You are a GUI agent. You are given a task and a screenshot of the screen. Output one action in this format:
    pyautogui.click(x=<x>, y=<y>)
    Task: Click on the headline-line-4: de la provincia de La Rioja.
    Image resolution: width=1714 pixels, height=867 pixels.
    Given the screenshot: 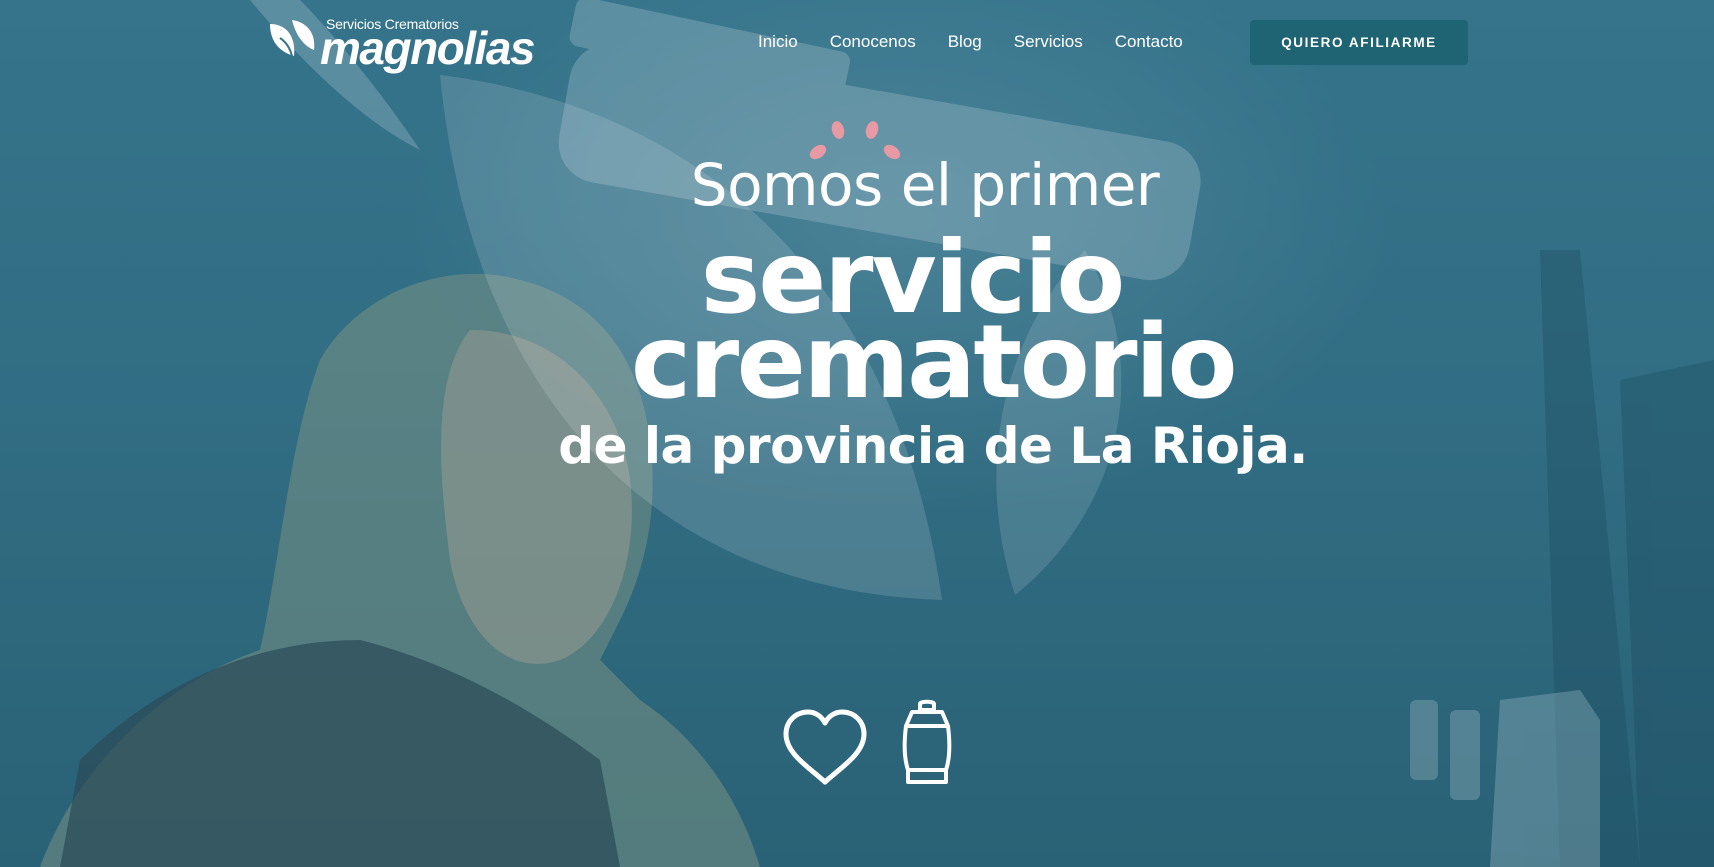 What is the action you would take?
    pyautogui.click(x=933, y=446)
    